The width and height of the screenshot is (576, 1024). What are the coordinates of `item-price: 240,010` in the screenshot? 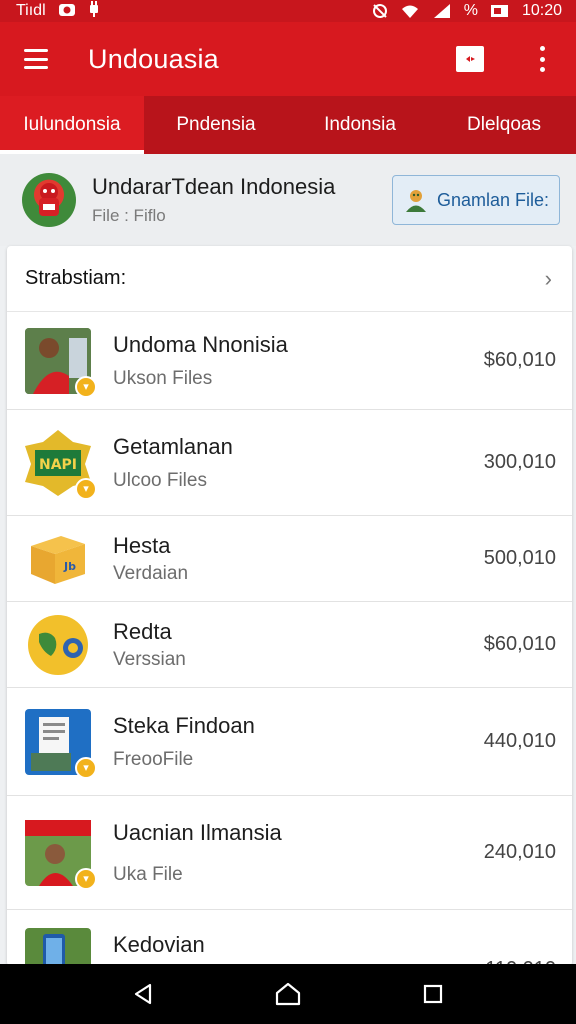 It's located at (519, 852).